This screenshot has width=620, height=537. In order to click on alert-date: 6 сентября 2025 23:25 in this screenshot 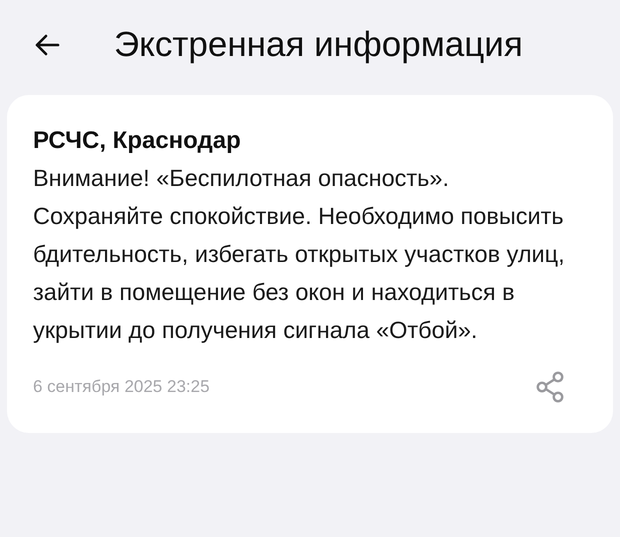, I will do `click(121, 387)`.